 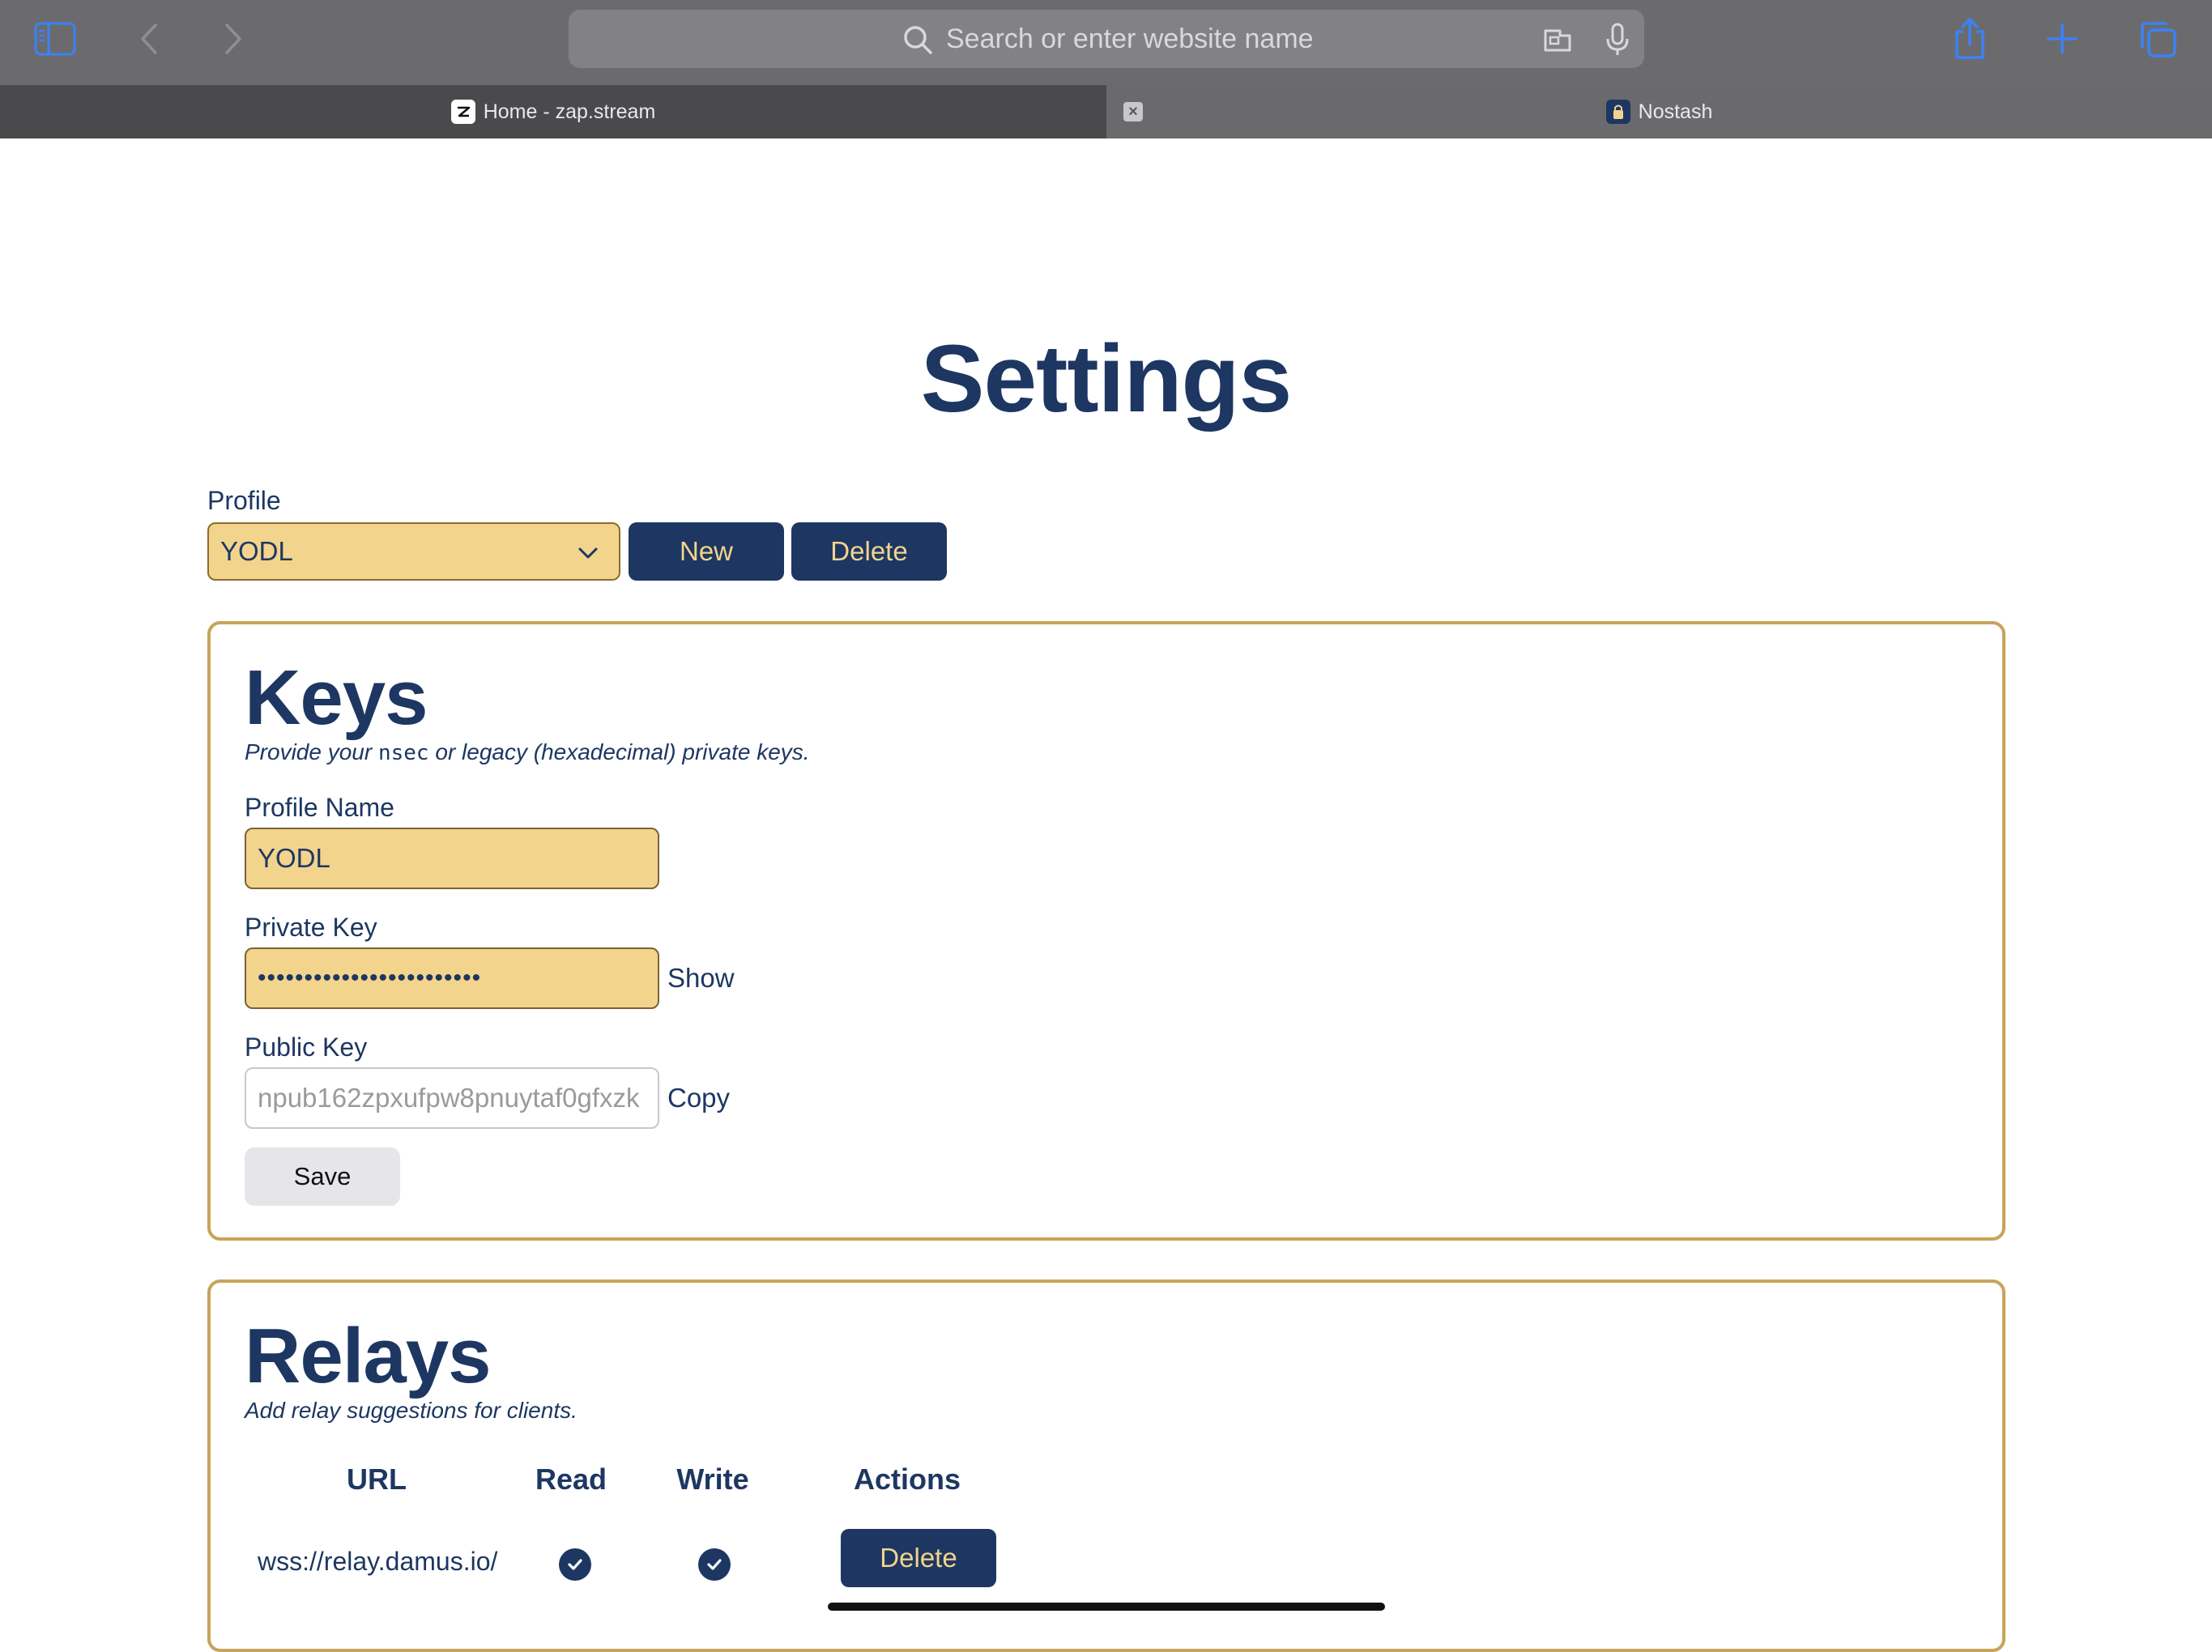 What do you see at coordinates (1558, 39) in the screenshot?
I see `extension-icon` at bounding box center [1558, 39].